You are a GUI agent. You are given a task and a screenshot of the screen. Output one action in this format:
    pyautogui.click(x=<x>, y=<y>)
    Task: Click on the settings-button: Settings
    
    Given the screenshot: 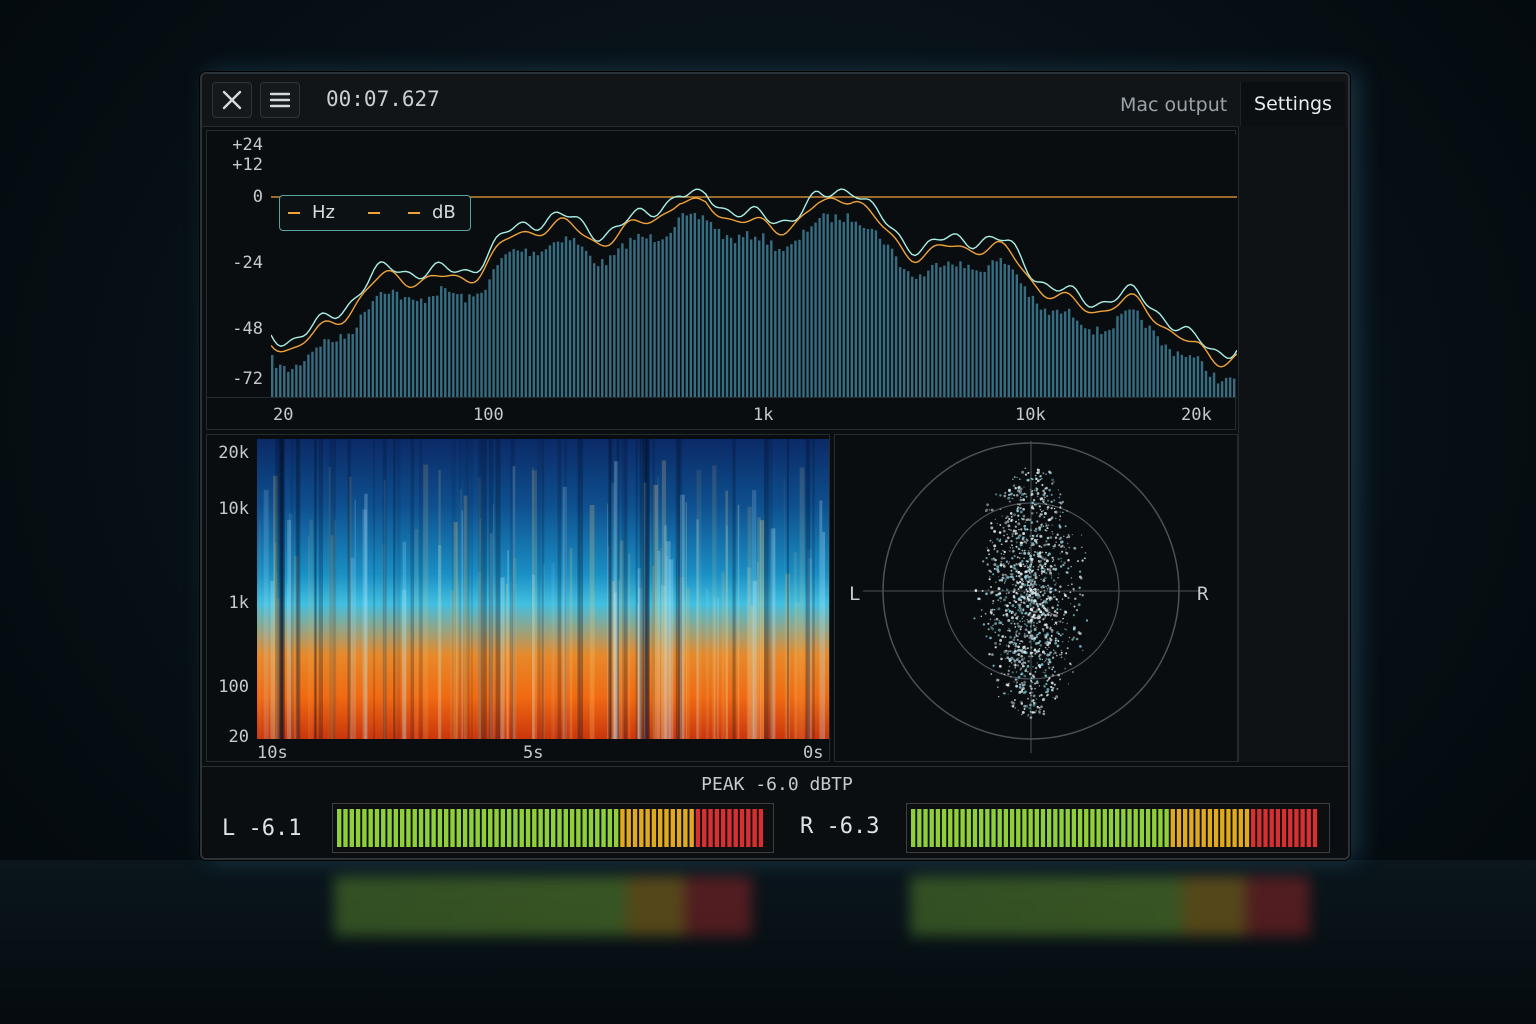 What is the action you would take?
    pyautogui.click(x=1292, y=104)
    